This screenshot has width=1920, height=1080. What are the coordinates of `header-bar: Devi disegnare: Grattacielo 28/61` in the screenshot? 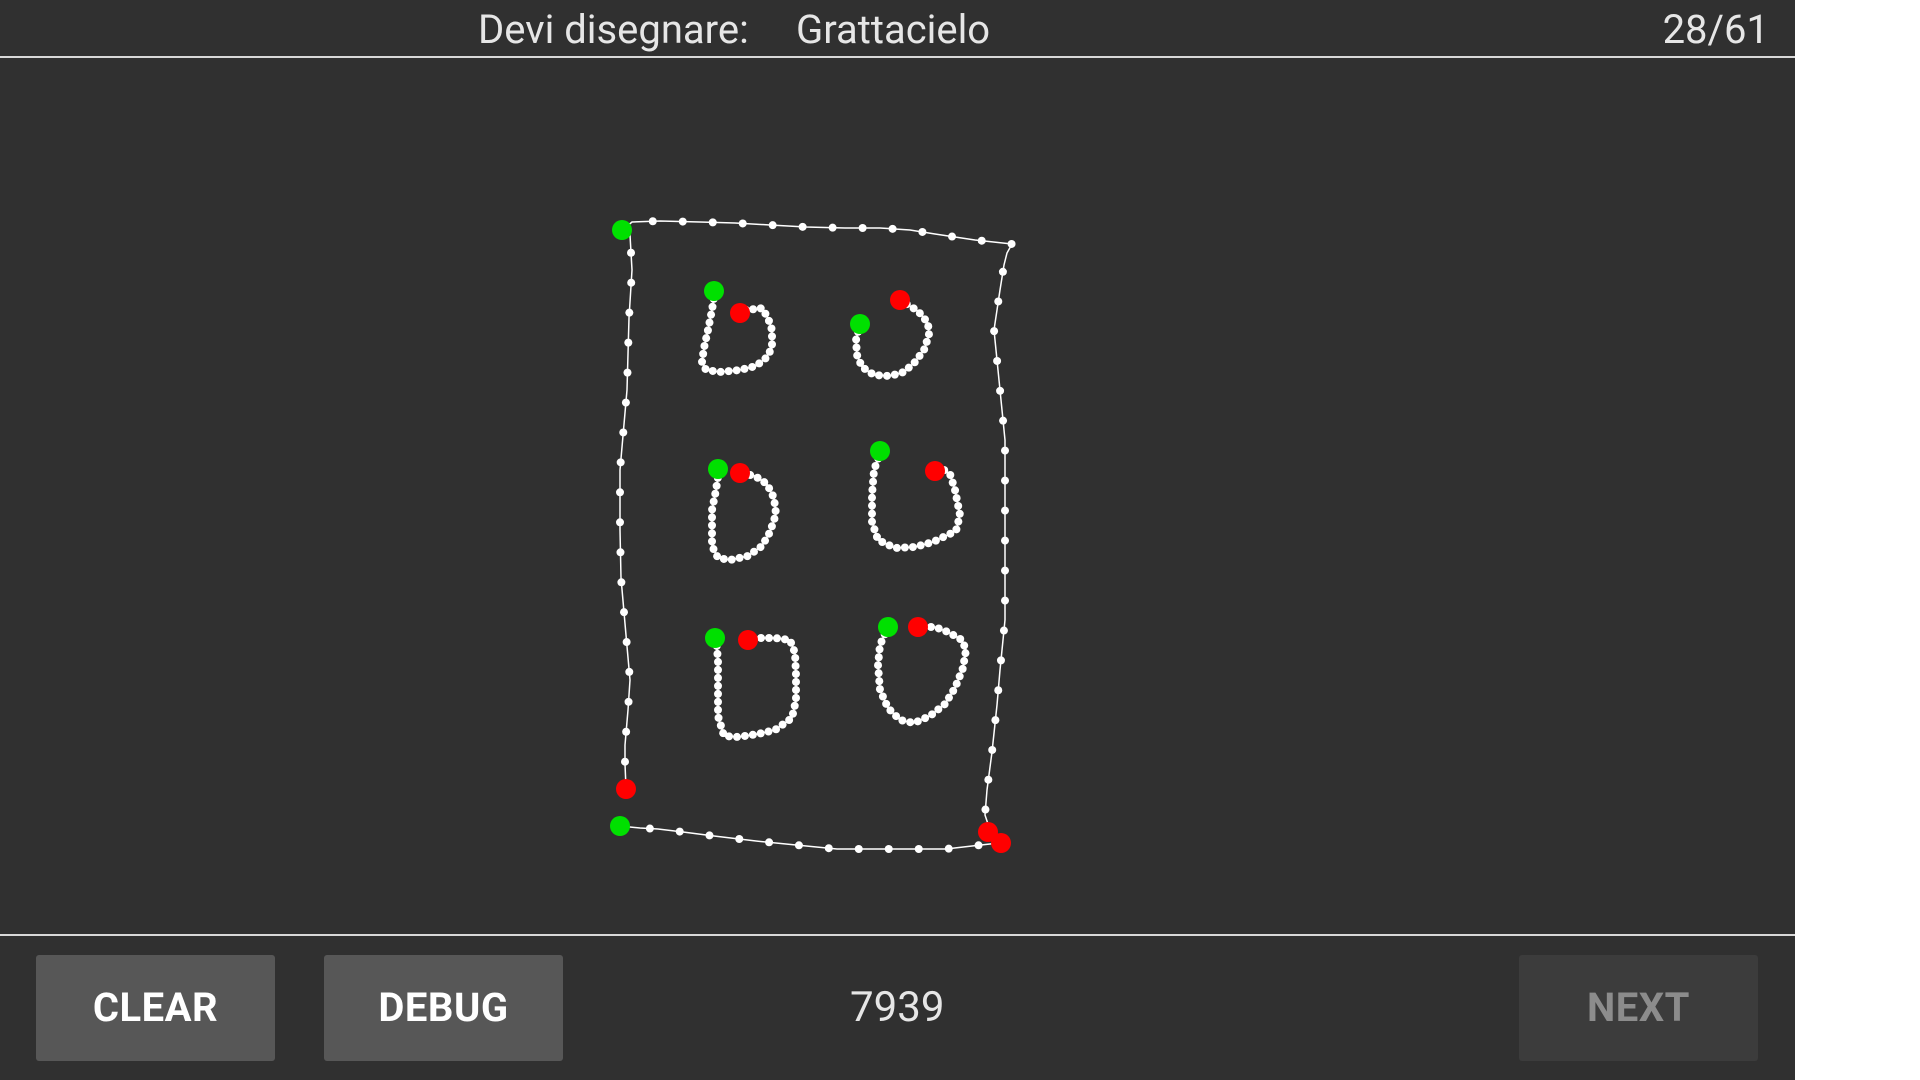 It's located at (897, 28).